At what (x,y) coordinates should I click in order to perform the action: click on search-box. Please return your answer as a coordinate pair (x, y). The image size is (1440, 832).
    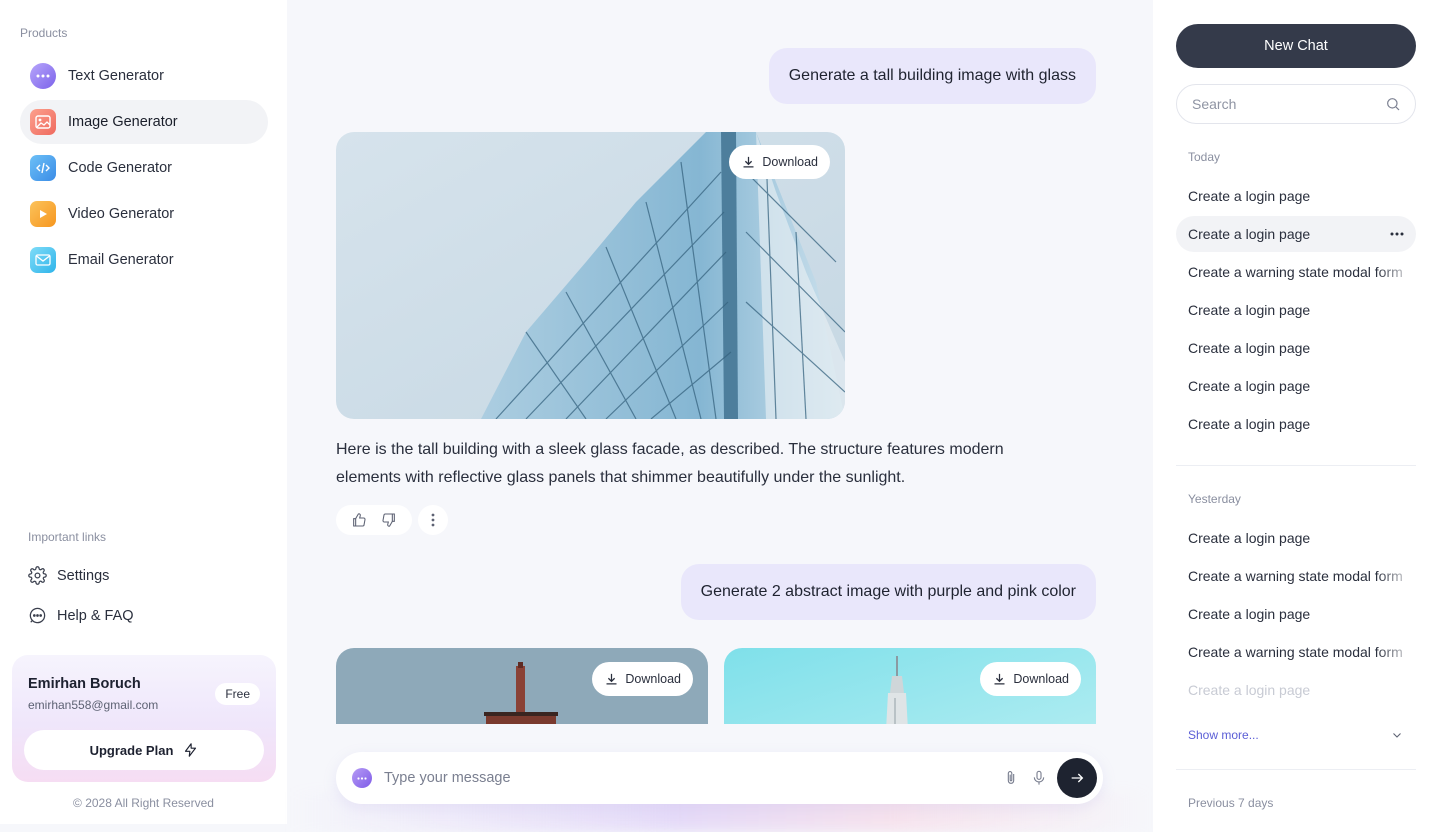
    Looking at the image, I should click on (1296, 104).